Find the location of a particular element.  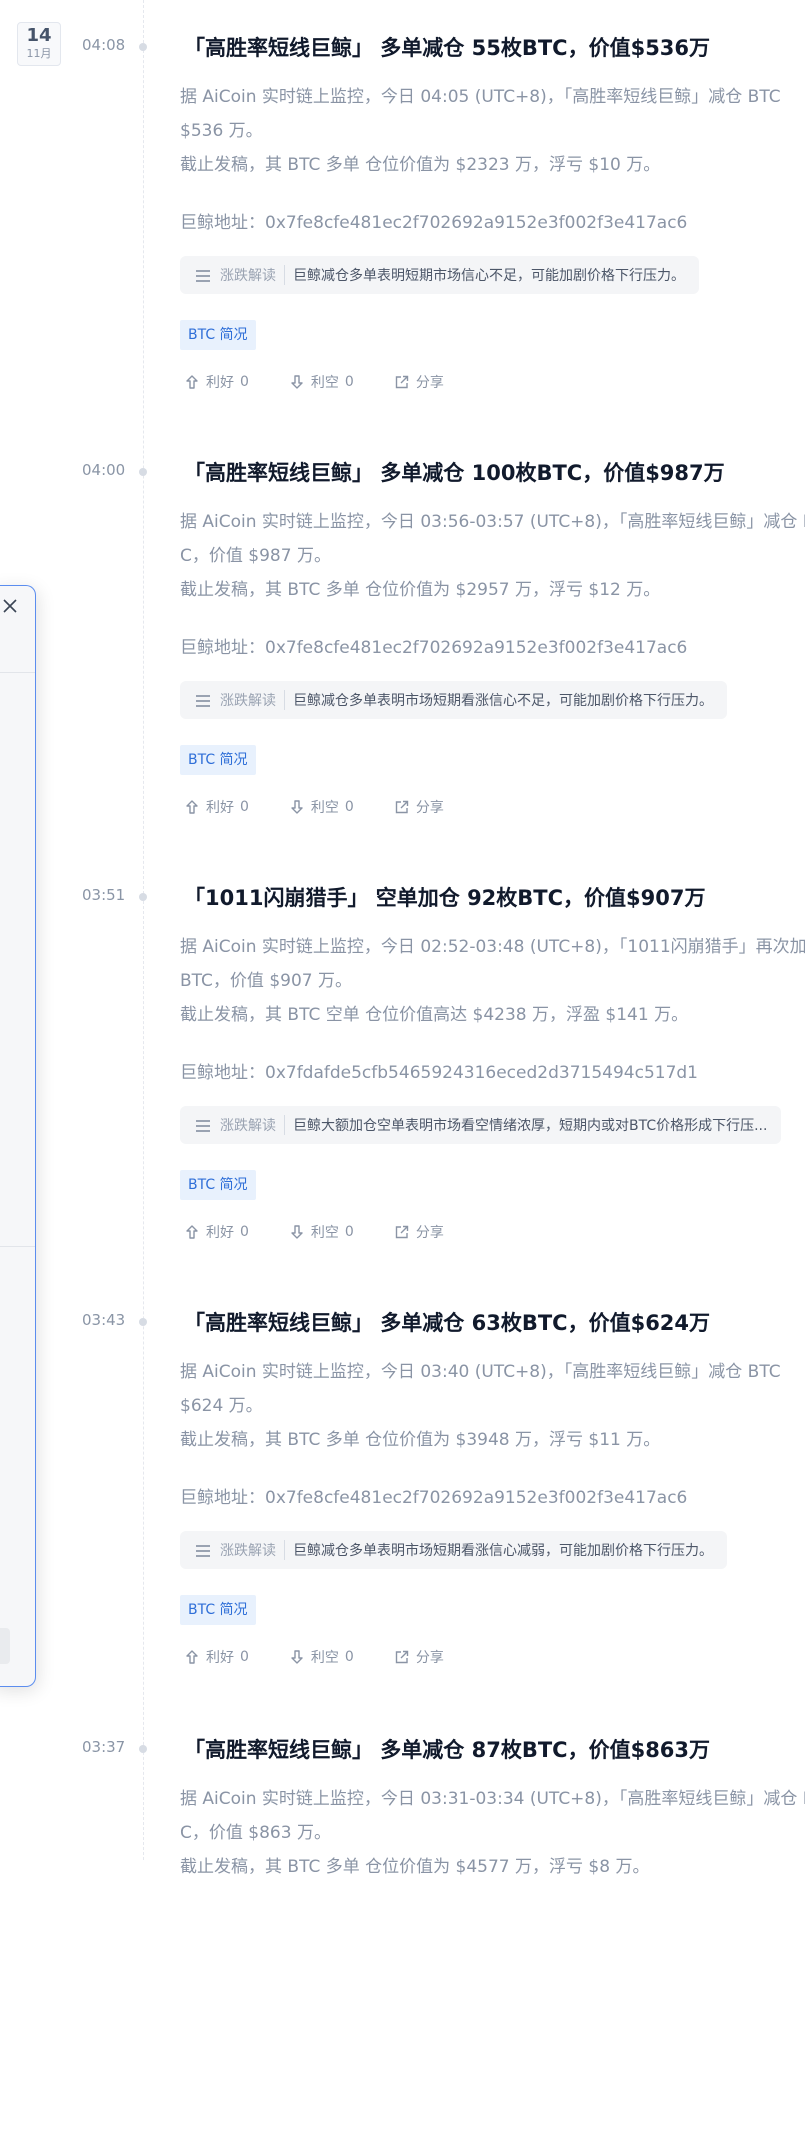

price-interpretation: 涨跌解读 巨鲸减仓多单表明短期市场信心不足，可能加剧价格下行压力。 is located at coordinates (439, 275).